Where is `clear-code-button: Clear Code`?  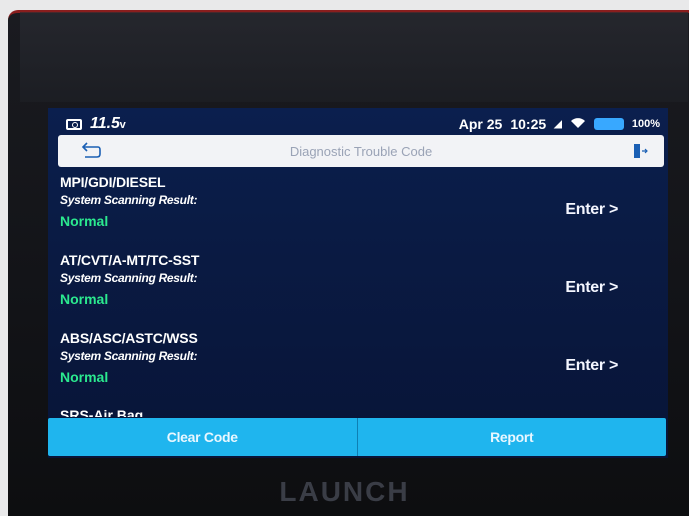 clear-code-button: Clear Code is located at coordinates (202, 437).